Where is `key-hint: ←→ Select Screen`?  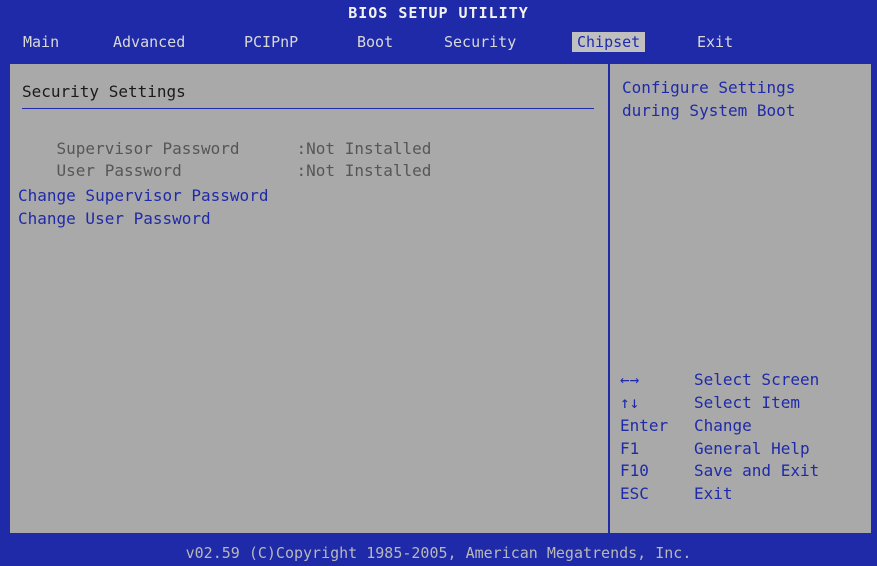
key-hint: ←→ Select Screen is located at coordinates (719, 379).